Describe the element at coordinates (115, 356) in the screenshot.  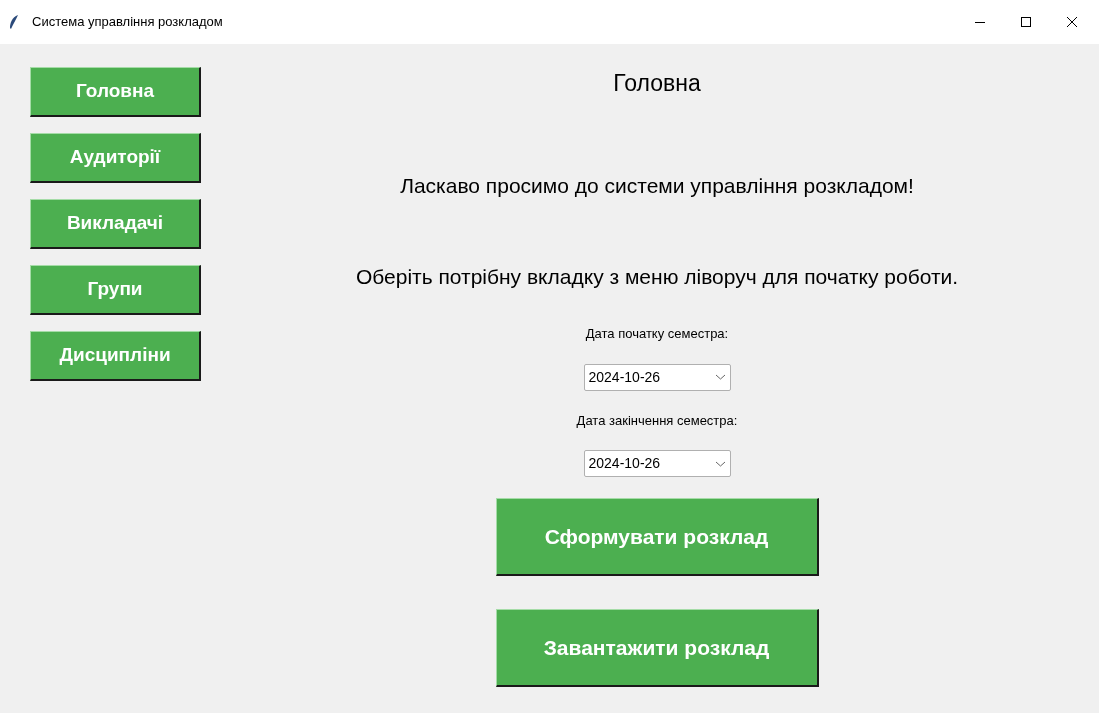
I see `nav-button: Дисципліни` at that location.